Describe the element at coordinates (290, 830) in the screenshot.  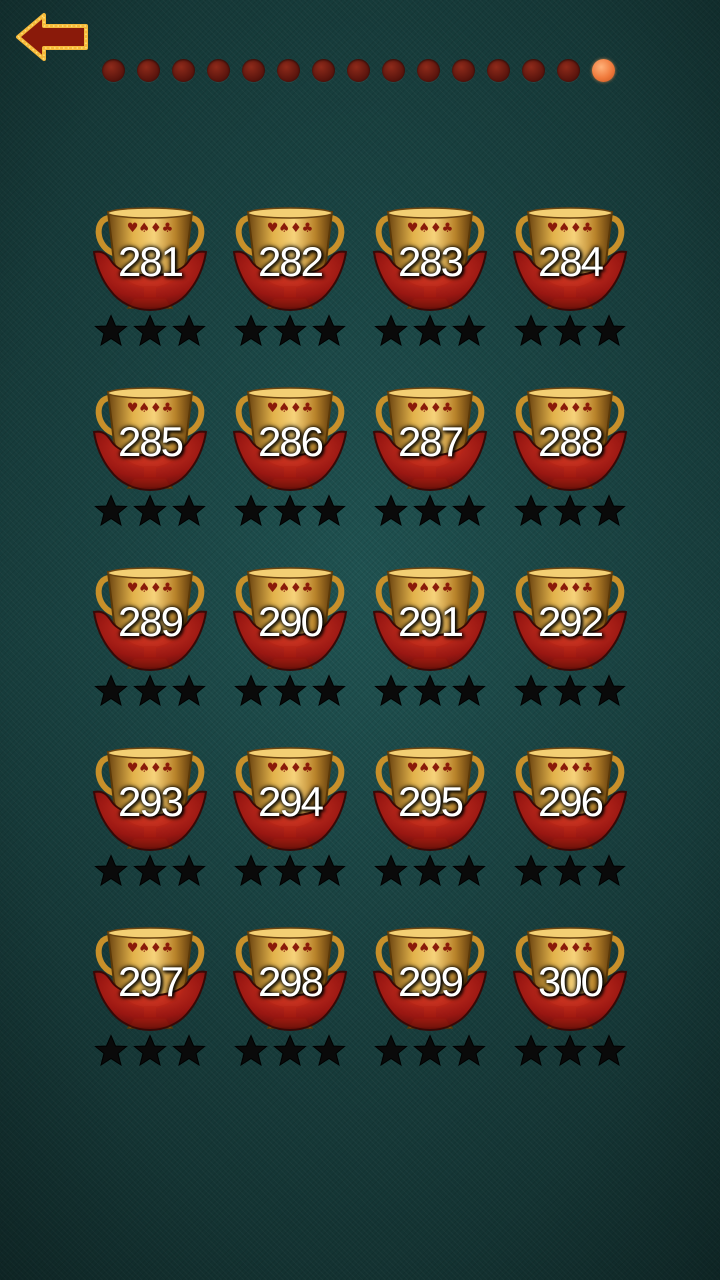
I see `level-button-294: ♥♠♦♣ 294` at that location.